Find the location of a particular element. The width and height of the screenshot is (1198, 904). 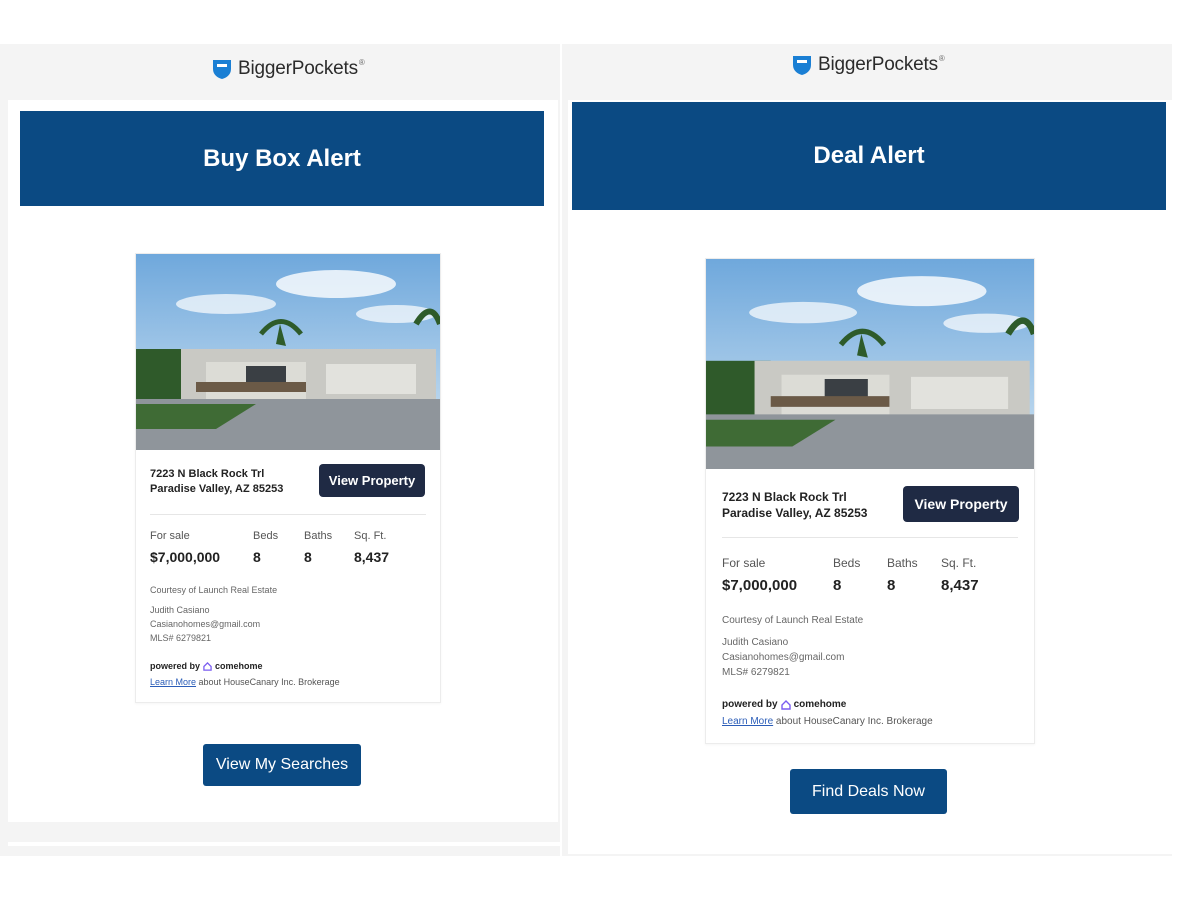

banner-title: Deal Alert is located at coordinates (869, 155).